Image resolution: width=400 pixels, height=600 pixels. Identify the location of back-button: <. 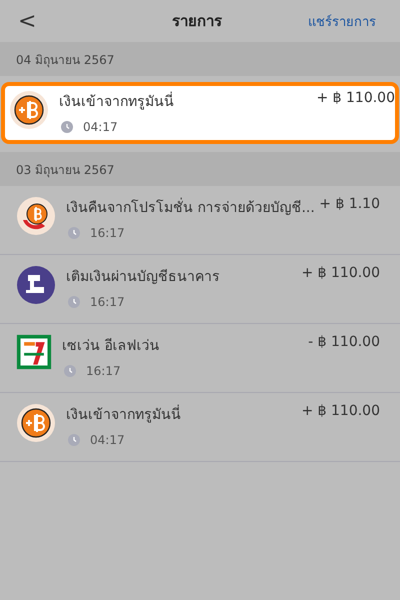
(27, 21).